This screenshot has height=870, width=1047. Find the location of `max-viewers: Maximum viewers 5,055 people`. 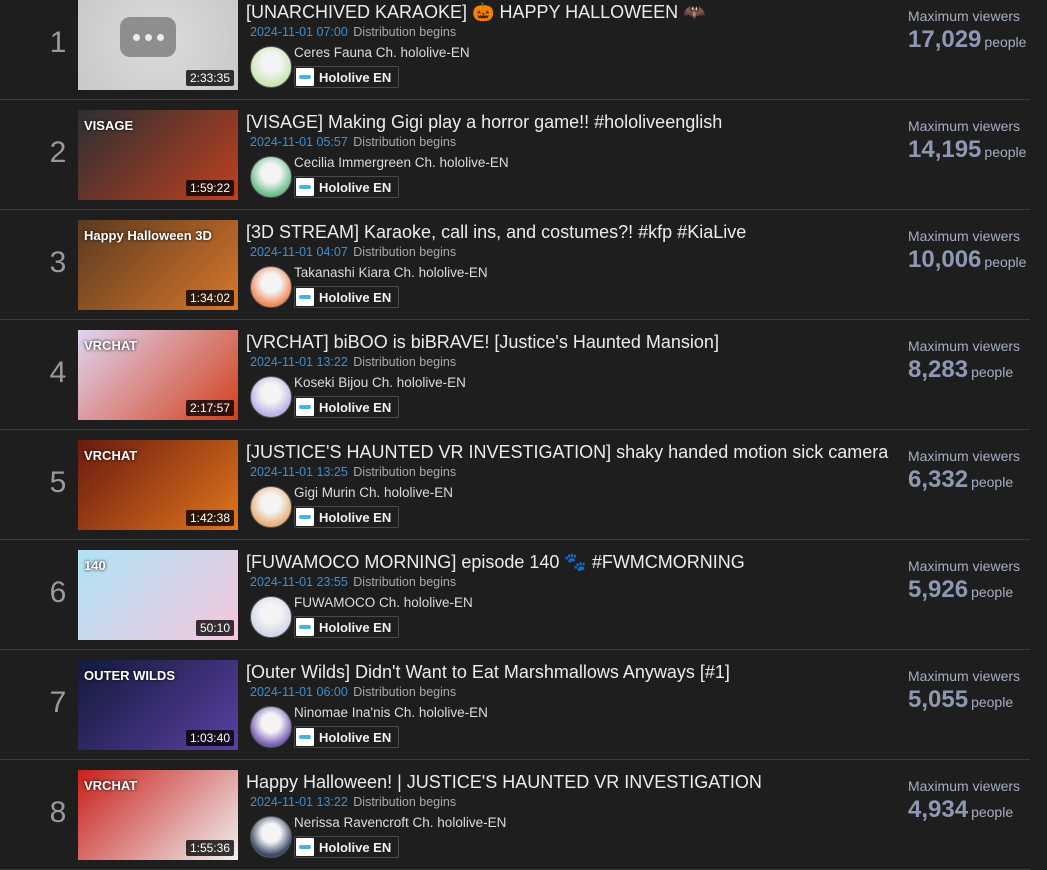

max-viewers: Maximum viewers 5,055 people is located at coordinates (973, 691).